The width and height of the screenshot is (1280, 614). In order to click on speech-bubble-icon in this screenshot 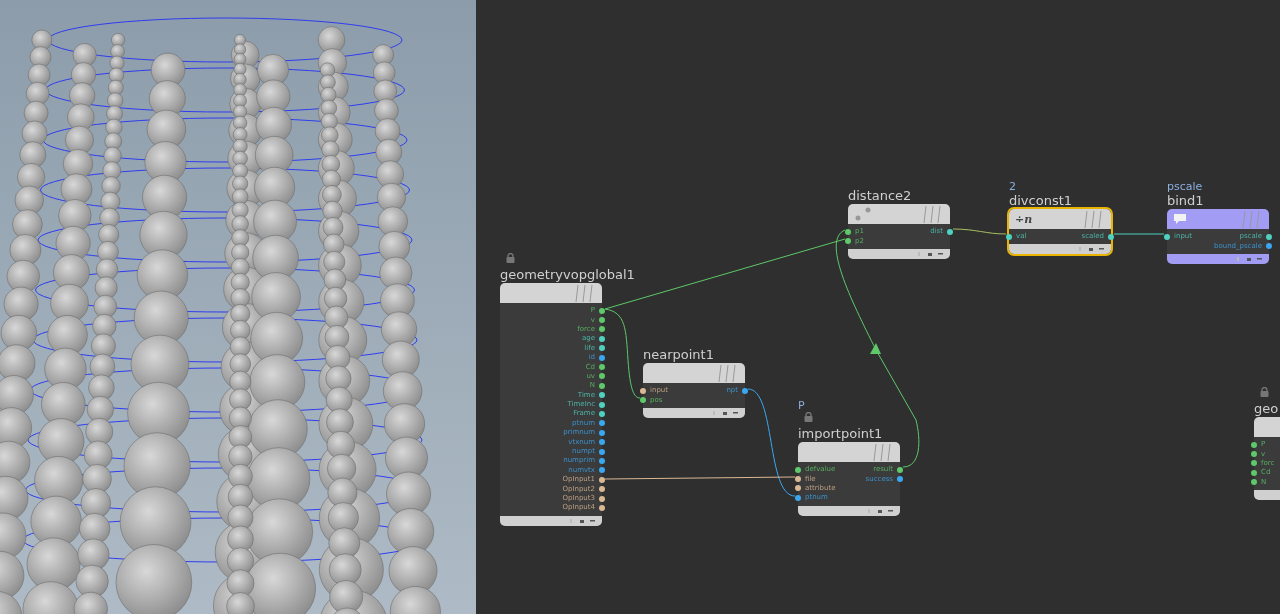, I will do `click(1180, 219)`.